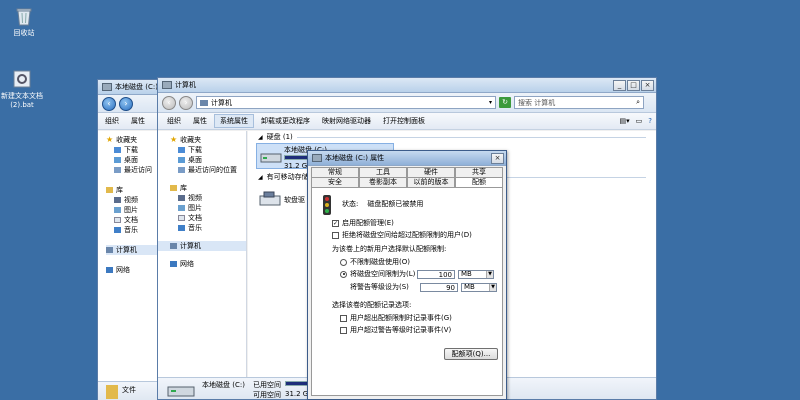 The height and width of the screenshot is (400, 800). Describe the element at coordinates (439, 287) in the screenshot. I see `warn-value-input: 90` at that location.